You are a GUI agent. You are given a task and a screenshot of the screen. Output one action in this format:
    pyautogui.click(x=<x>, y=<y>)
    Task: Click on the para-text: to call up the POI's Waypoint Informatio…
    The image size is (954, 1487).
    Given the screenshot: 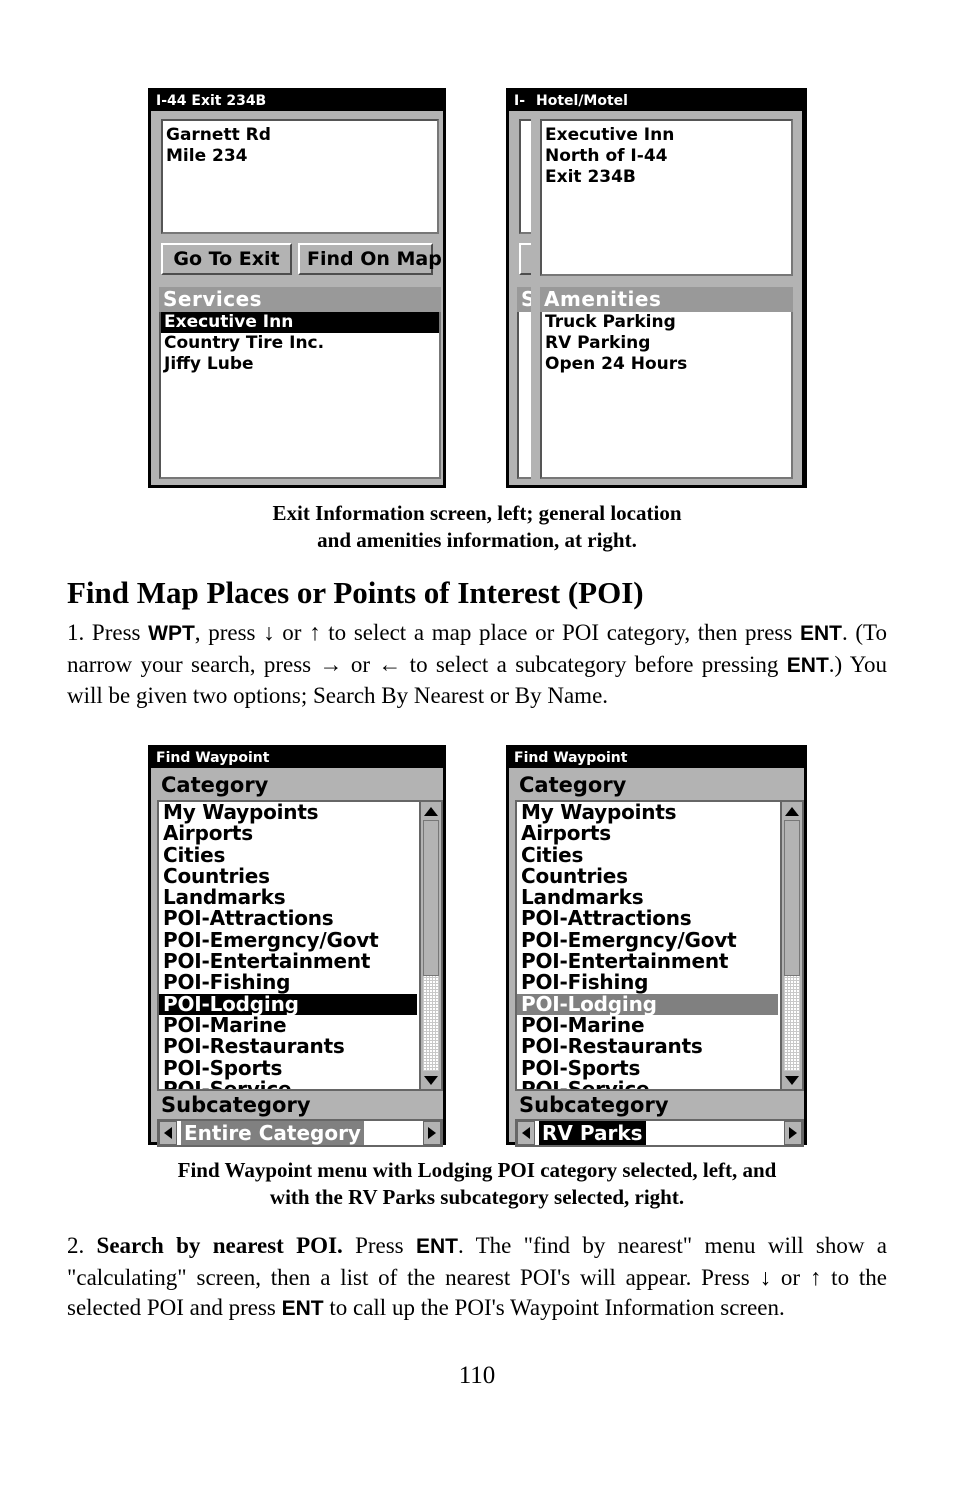 What is the action you would take?
    pyautogui.click(x=554, y=1307)
    